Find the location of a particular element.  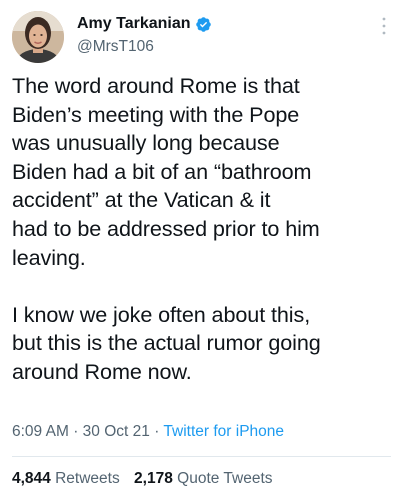

profile-photo-icon is located at coordinates (38, 37).